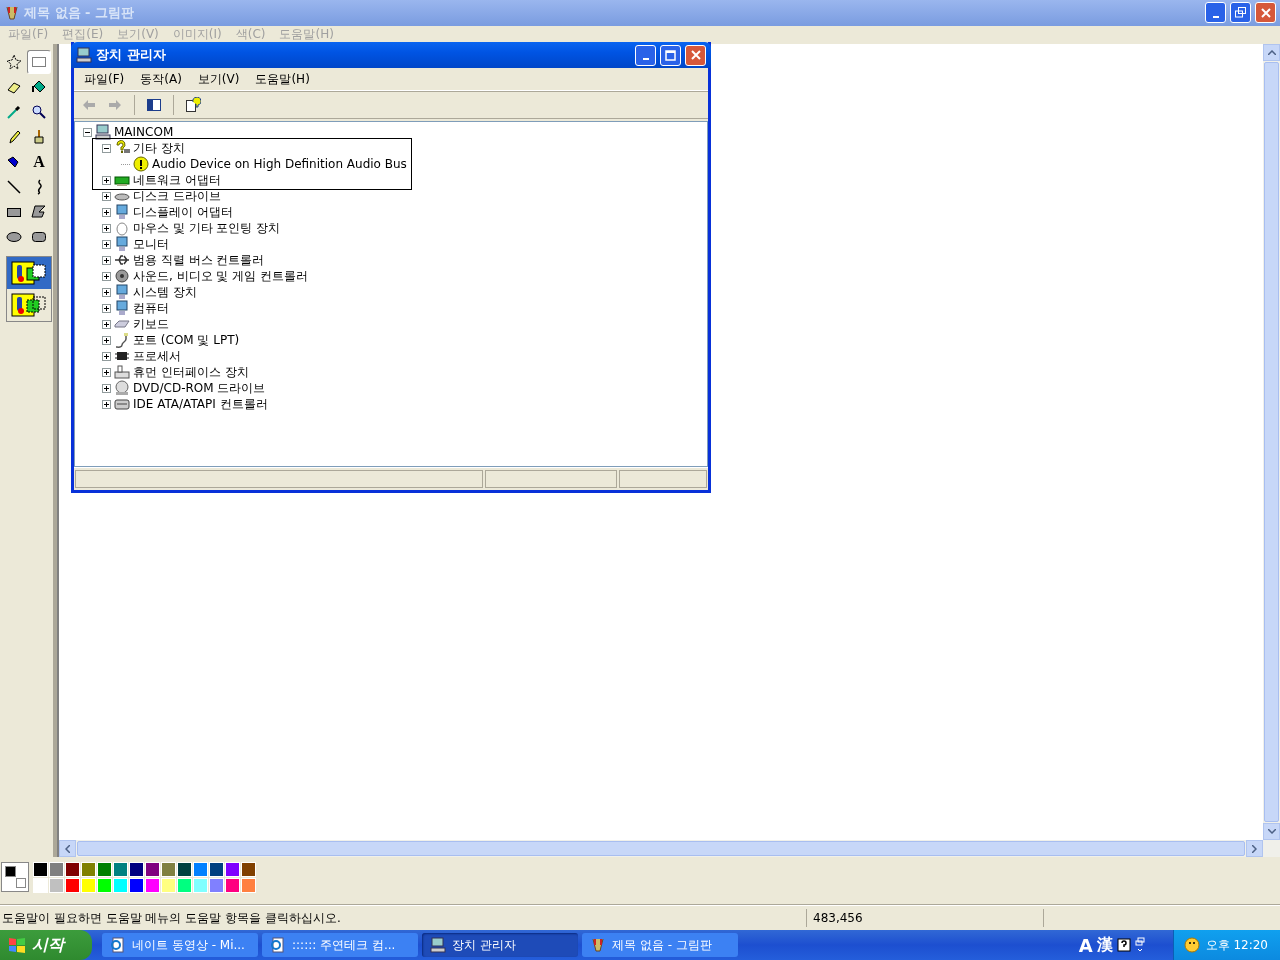 The image size is (1280, 960). What do you see at coordinates (14, 186) in the screenshot?
I see `line-icon` at bounding box center [14, 186].